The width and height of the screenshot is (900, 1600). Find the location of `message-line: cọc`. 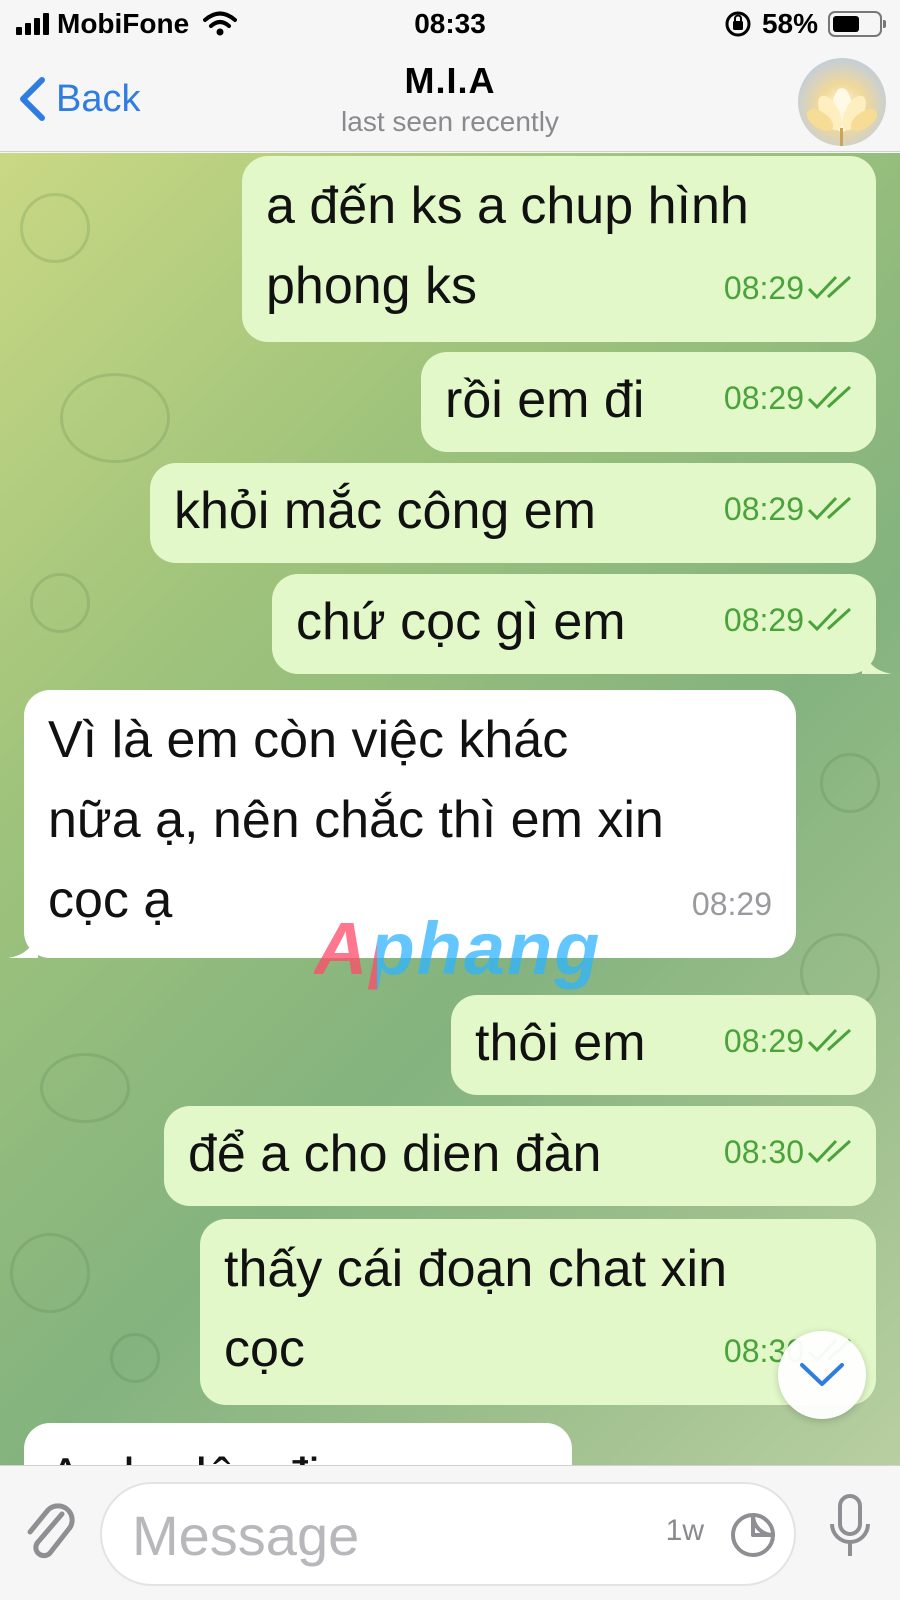

message-line: cọc is located at coordinates (264, 1349).